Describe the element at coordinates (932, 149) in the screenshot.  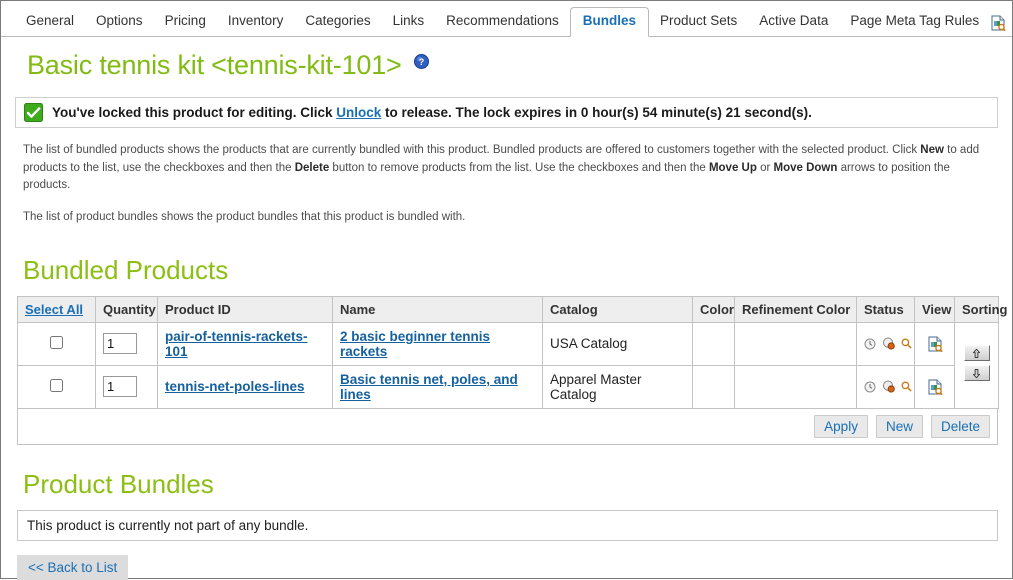
I see `intro-emphasis: New` at that location.